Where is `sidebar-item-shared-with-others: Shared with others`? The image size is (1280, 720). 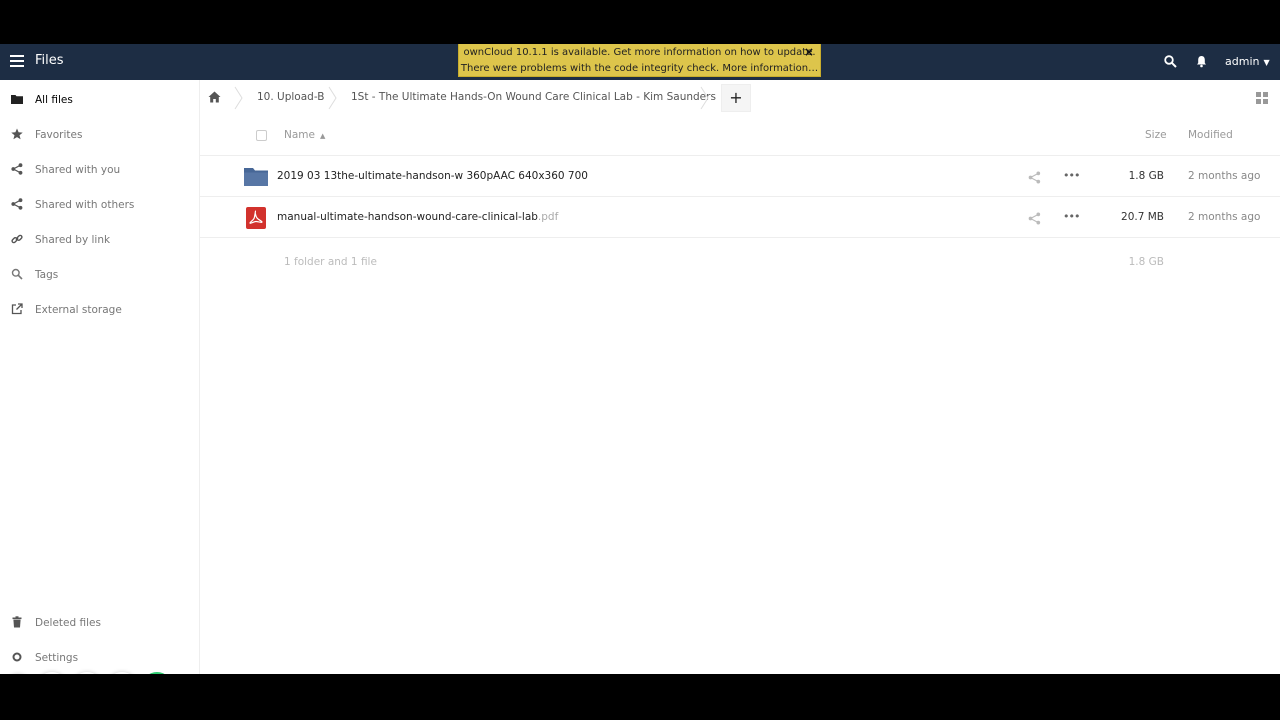 sidebar-item-shared-with-others: Shared with others is located at coordinates (99, 203).